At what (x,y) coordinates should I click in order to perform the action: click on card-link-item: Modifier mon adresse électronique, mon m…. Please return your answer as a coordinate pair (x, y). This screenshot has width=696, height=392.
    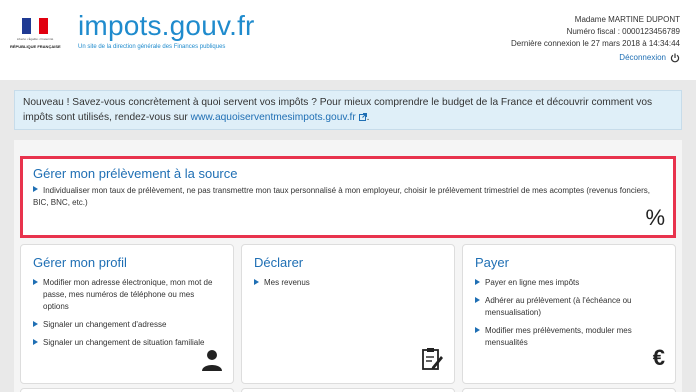
    Looking at the image, I should click on (127, 295).